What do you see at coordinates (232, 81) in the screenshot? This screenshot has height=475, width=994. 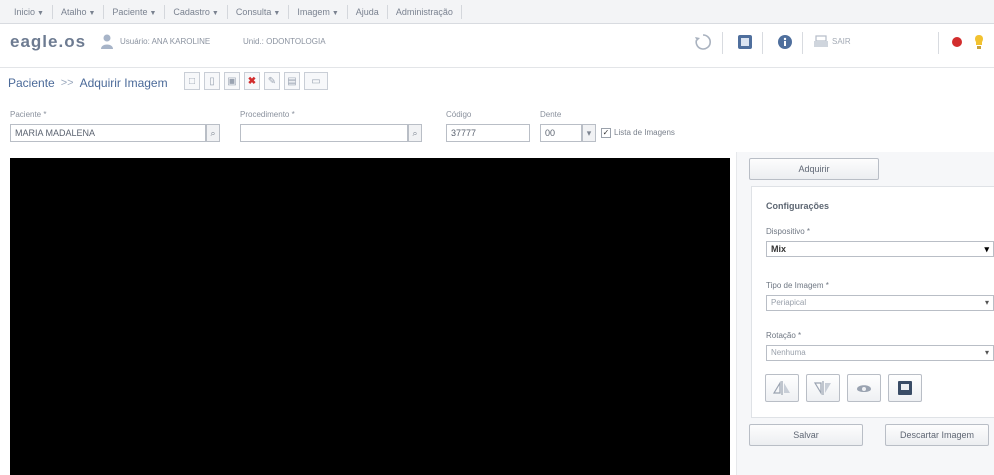 I see `save-icon: ▣` at bounding box center [232, 81].